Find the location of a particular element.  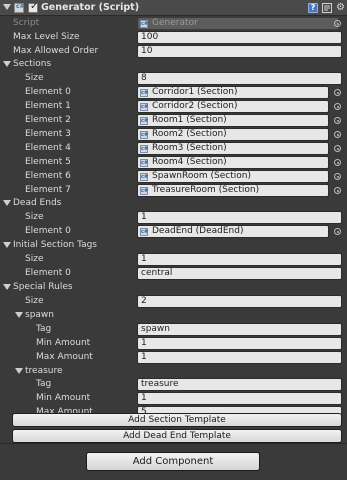

max-level-size-row: Max Level Size 100 is located at coordinates (173, 37).